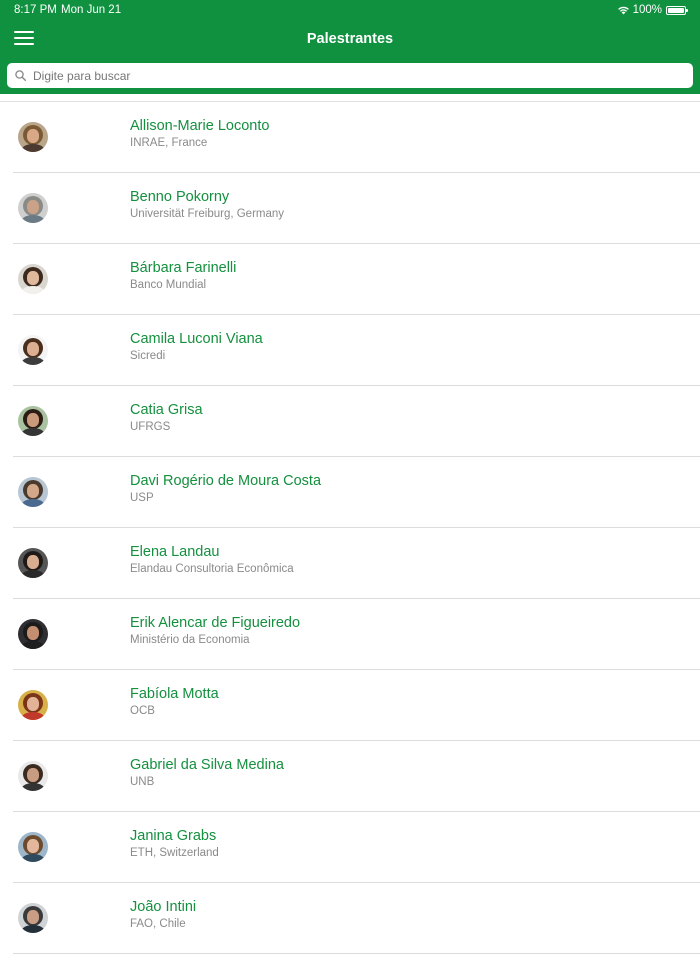  What do you see at coordinates (180, 197) in the screenshot?
I see `speaker-name: Benno Pokorny` at bounding box center [180, 197].